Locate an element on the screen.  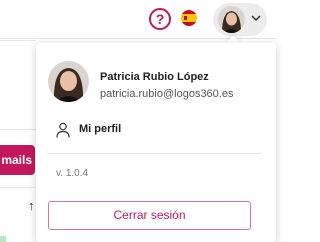
emails-button: mails is located at coordinates (17, 160).